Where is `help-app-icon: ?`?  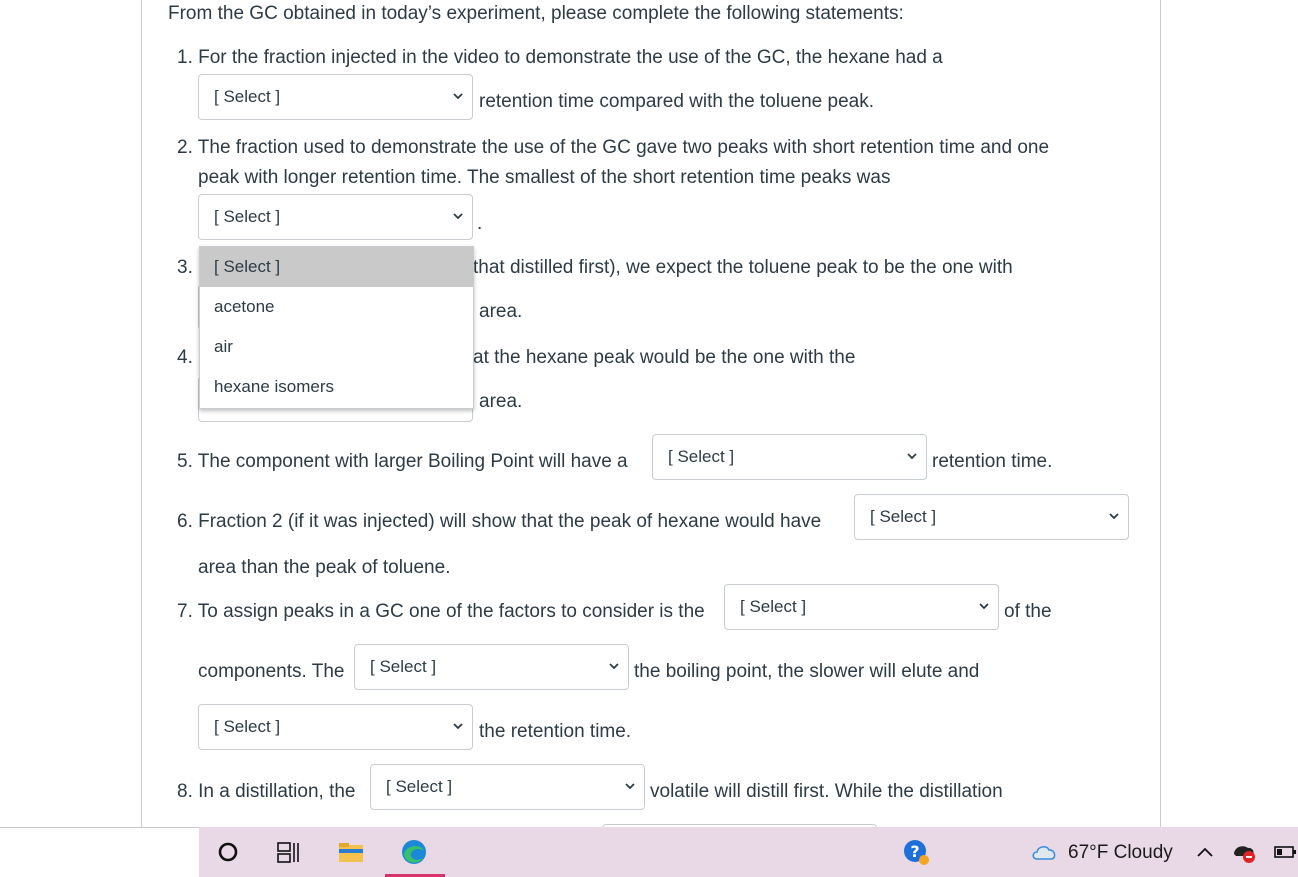
help-app-icon: ? is located at coordinates (916, 852).